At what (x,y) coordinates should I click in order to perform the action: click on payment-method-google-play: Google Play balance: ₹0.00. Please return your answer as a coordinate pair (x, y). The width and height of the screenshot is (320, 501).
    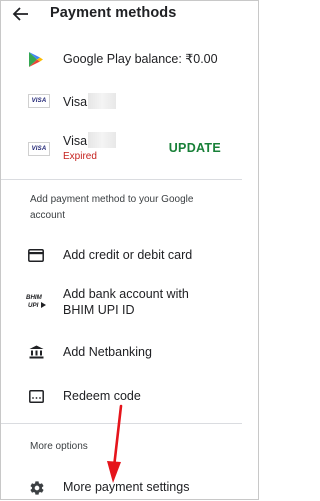
    Looking at the image, I should click on (129, 59).